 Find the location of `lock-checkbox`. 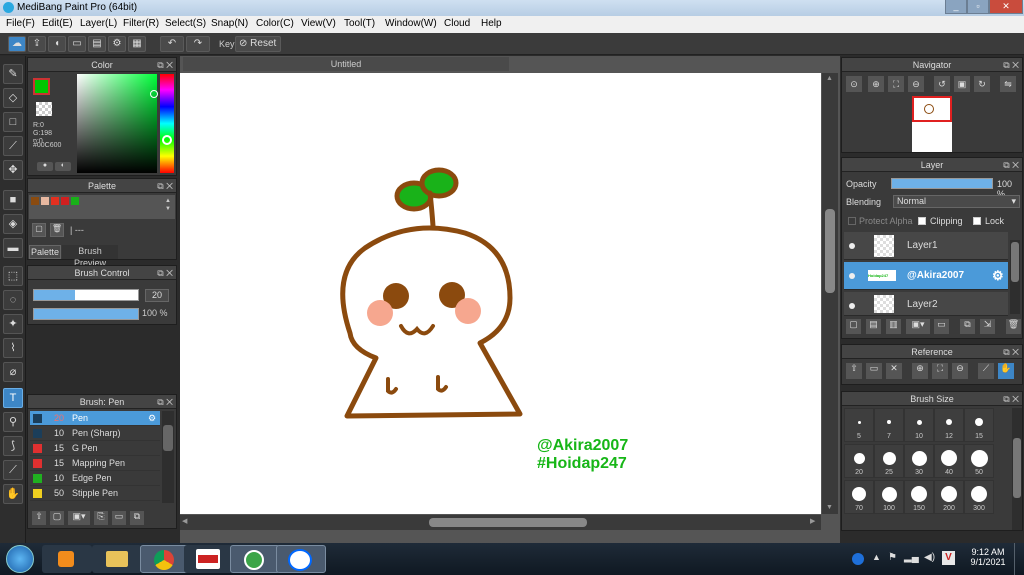

lock-checkbox is located at coordinates (977, 221).